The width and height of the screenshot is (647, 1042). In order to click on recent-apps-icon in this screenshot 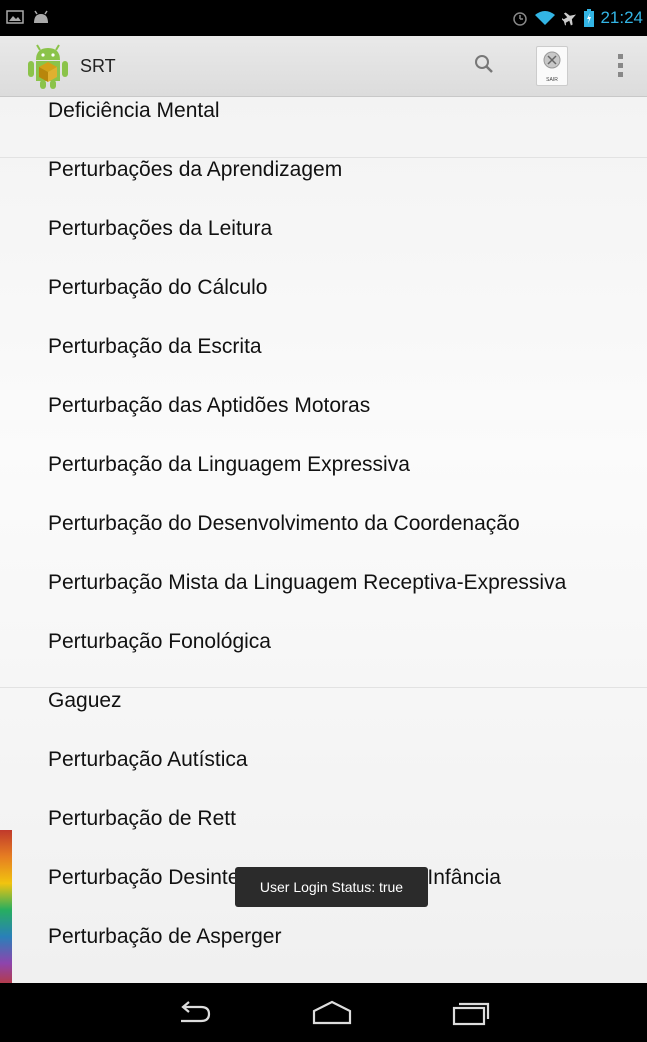, I will do `click(470, 1013)`.